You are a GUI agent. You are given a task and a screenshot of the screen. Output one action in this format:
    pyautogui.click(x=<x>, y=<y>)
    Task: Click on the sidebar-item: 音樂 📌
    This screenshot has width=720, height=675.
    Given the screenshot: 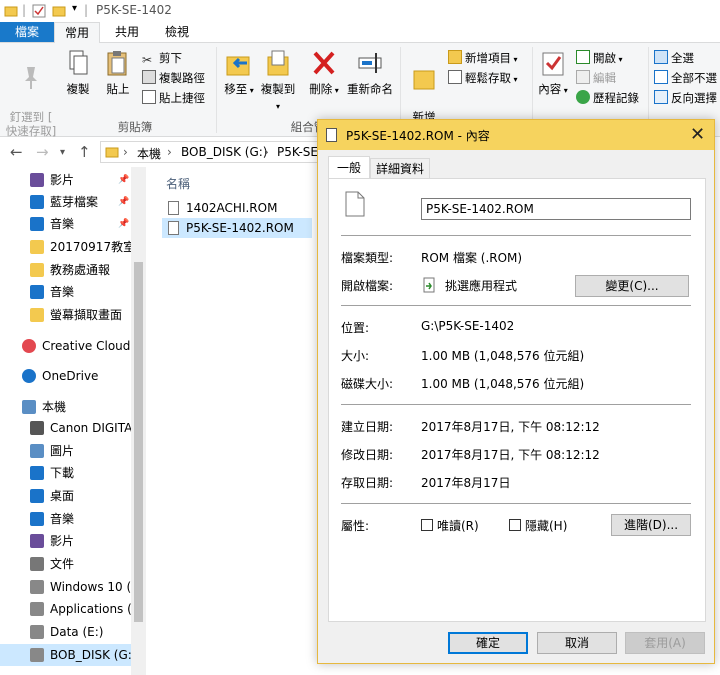 What is the action you would take?
    pyautogui.click(x=73, y=224)
    